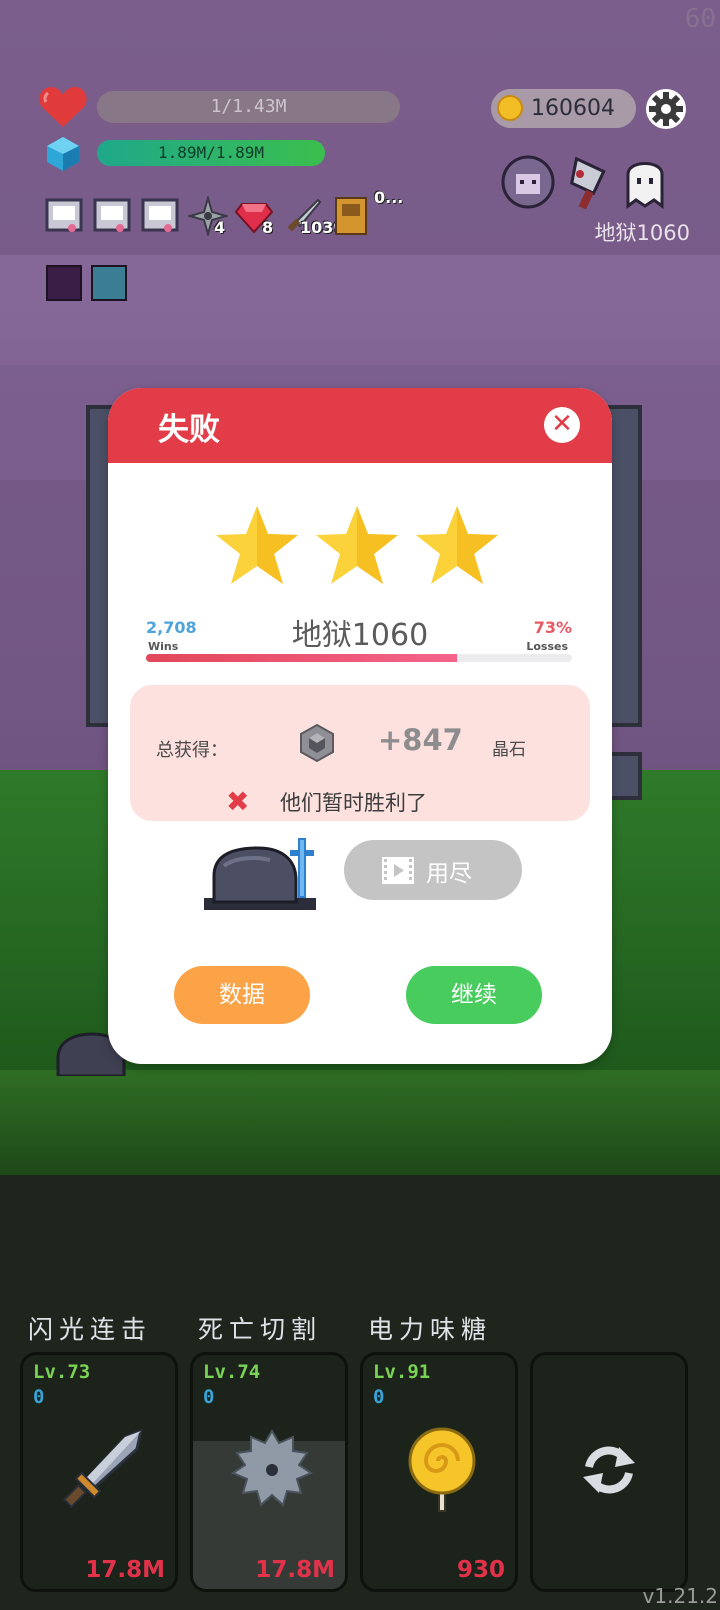 The width and height of the screenshot is (720, 1610). What do you see at coordinates (352, 216) in the screenshot?
I see `book-icon` at bounding box center [352, 216].